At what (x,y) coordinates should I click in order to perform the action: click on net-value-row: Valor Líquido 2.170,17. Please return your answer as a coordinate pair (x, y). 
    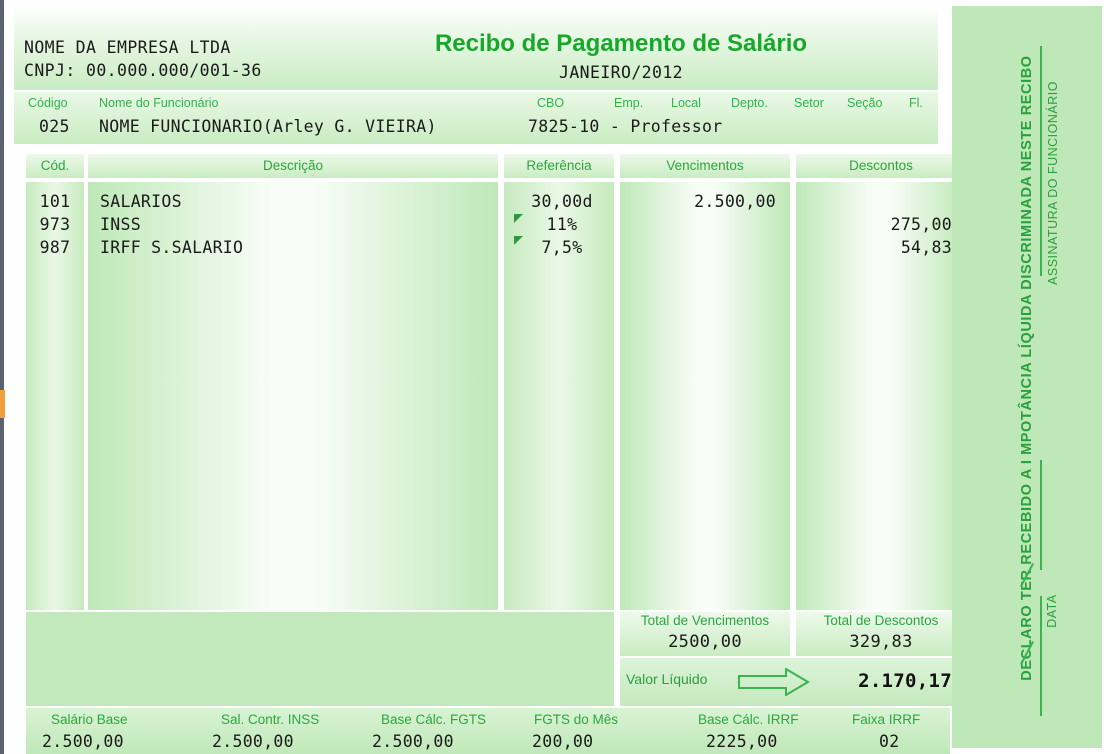
    Looking at the image, I should click on (793, 682).